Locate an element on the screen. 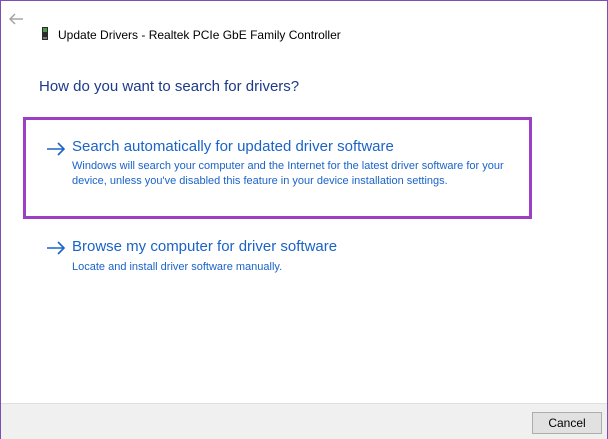 The height and width of the screenshot is (439, 608). footer-bar: Cancel is located at coordinates (304, 421).